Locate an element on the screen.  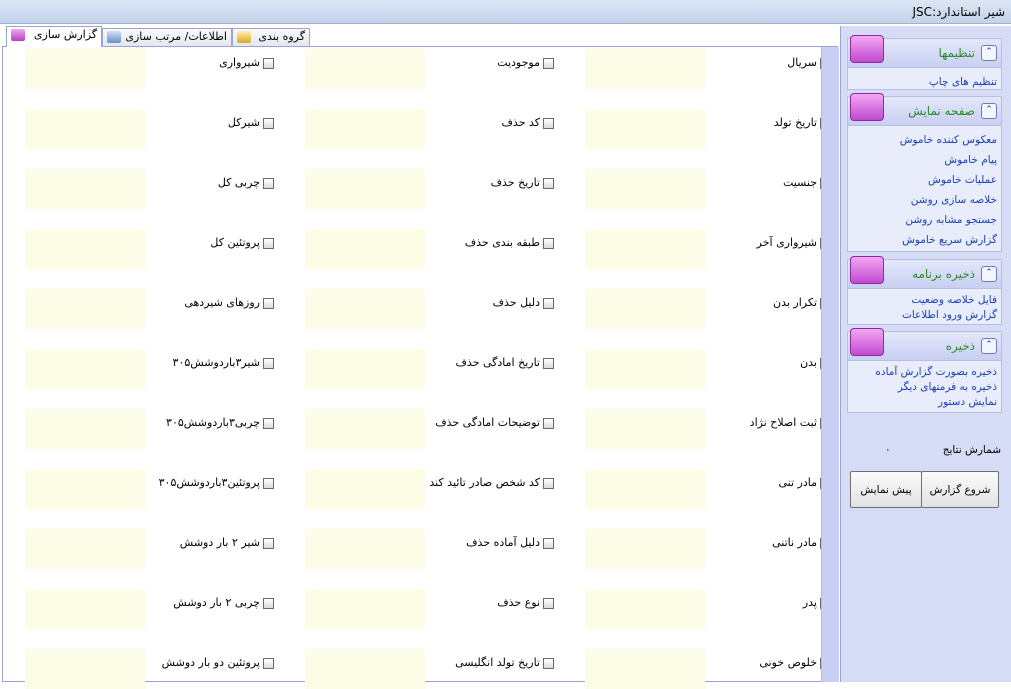
field-label: روزهای شیردهی is located at coordinates (222, 302).